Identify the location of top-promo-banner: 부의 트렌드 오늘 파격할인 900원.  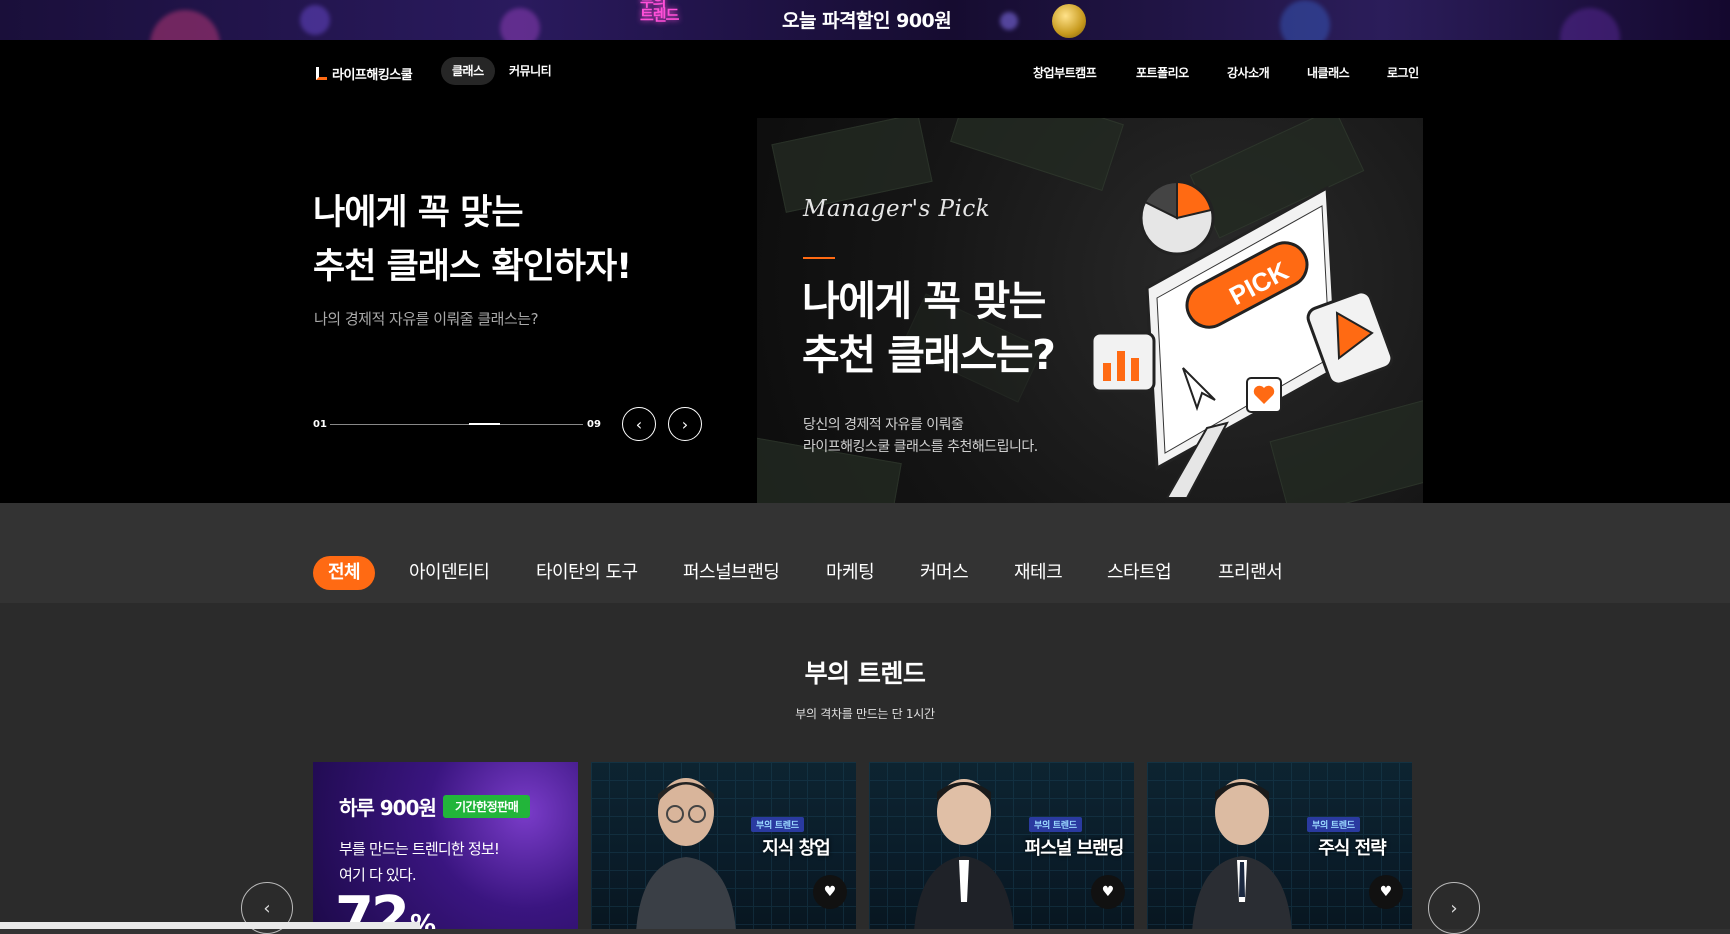
(865, 20).